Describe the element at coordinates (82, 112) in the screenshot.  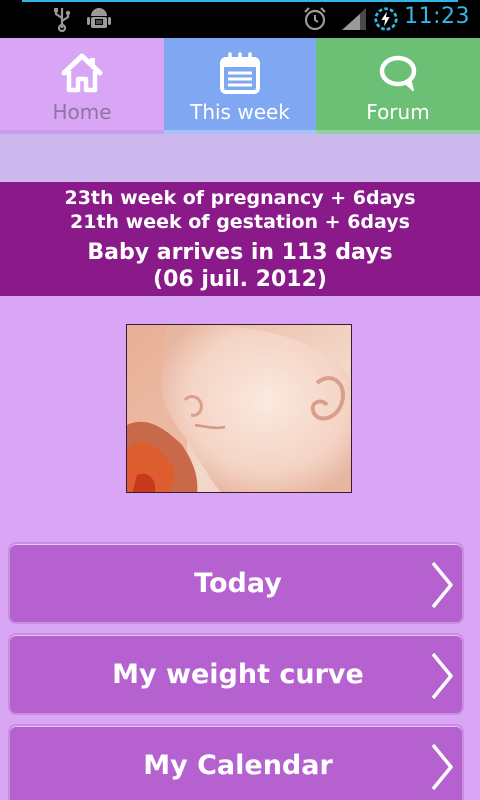
I see `tab-label: Home` at that location.